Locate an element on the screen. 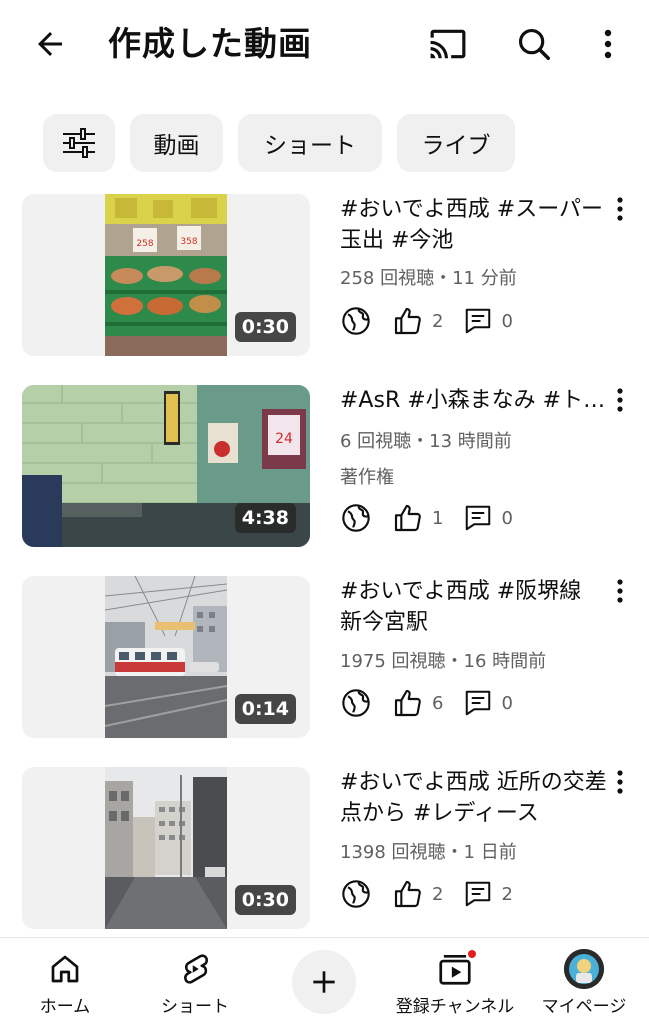  video-title: #おいでよ西成 #阪堺線 新今宮駅 is located at coordinates (474, 607).